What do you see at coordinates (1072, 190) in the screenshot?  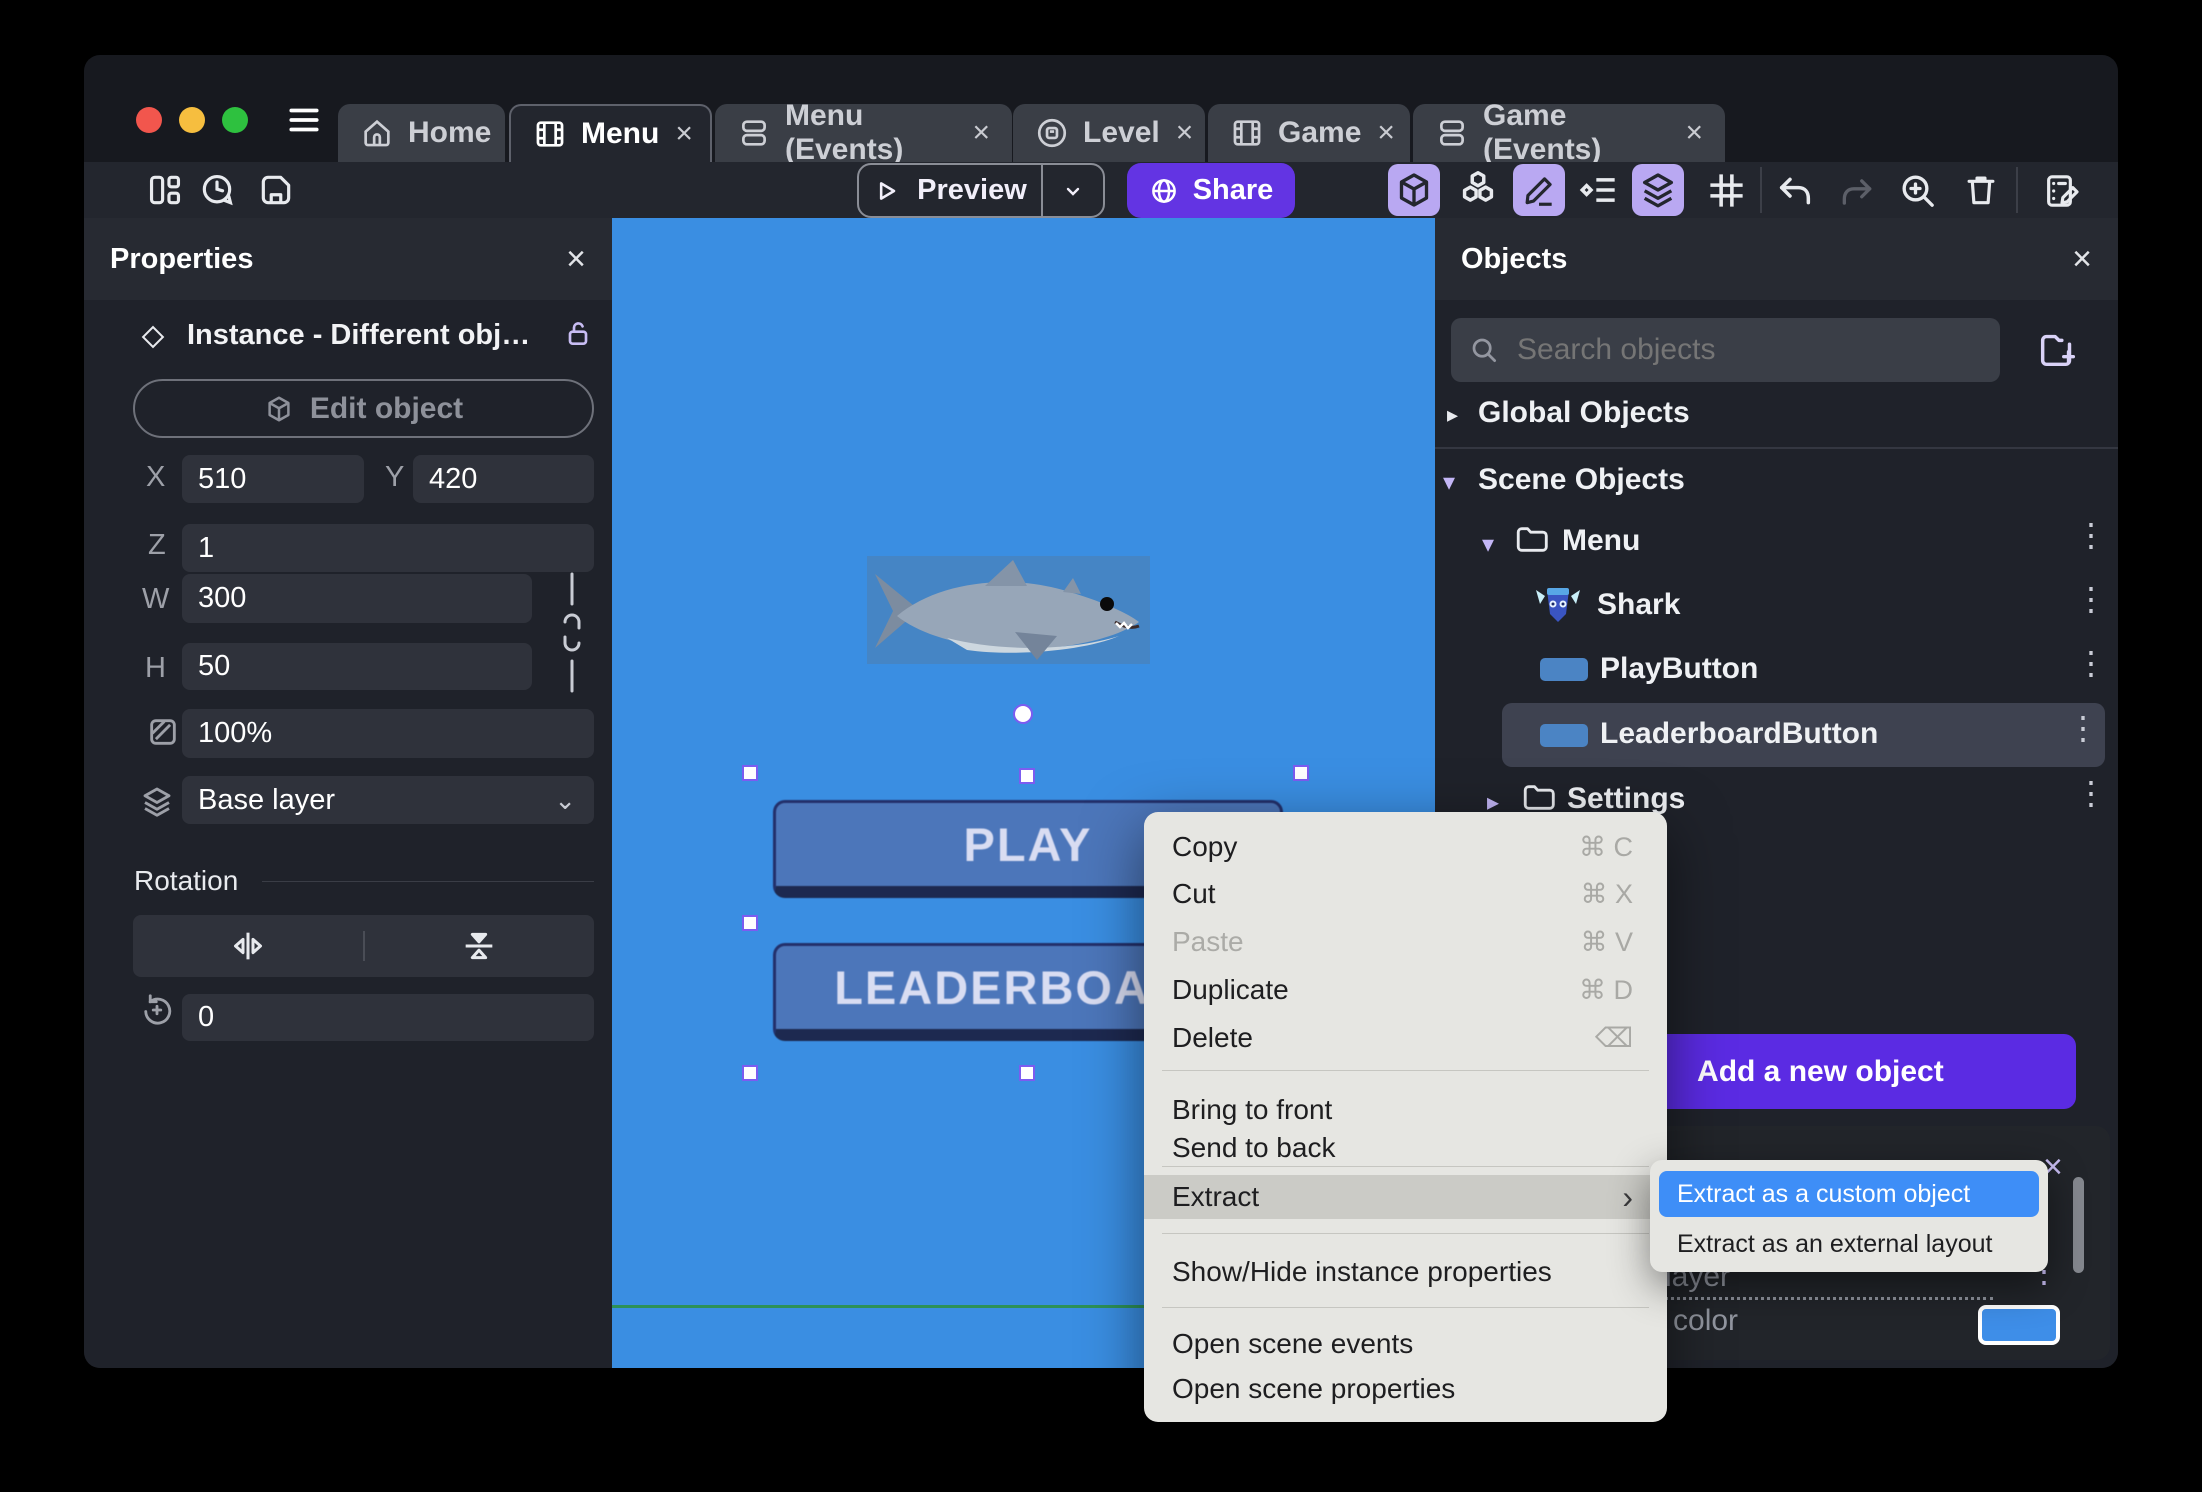 I see `preview-options-button` at bounding box center [1072, 190].